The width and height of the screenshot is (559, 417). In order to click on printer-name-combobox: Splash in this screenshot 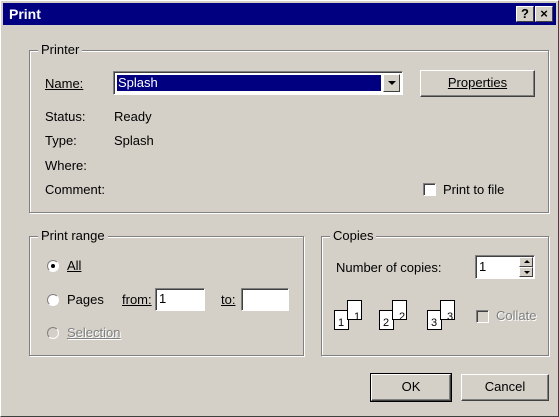, I will do `click(258, 83)`.